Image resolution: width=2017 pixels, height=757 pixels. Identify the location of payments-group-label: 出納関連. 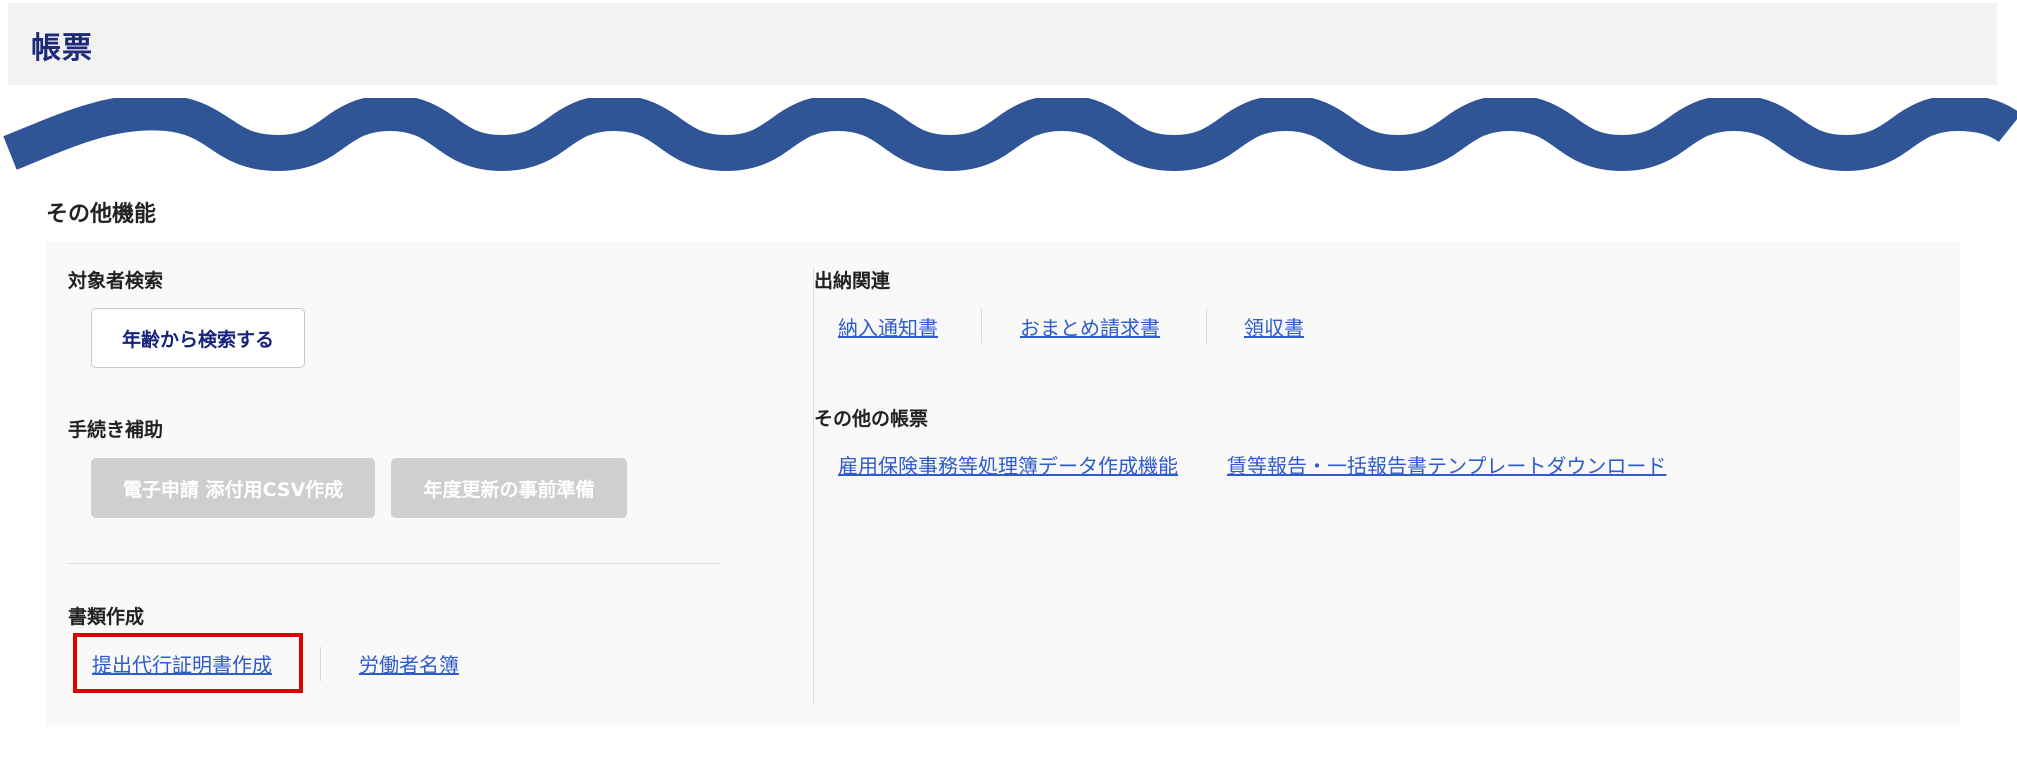
(852, 281).